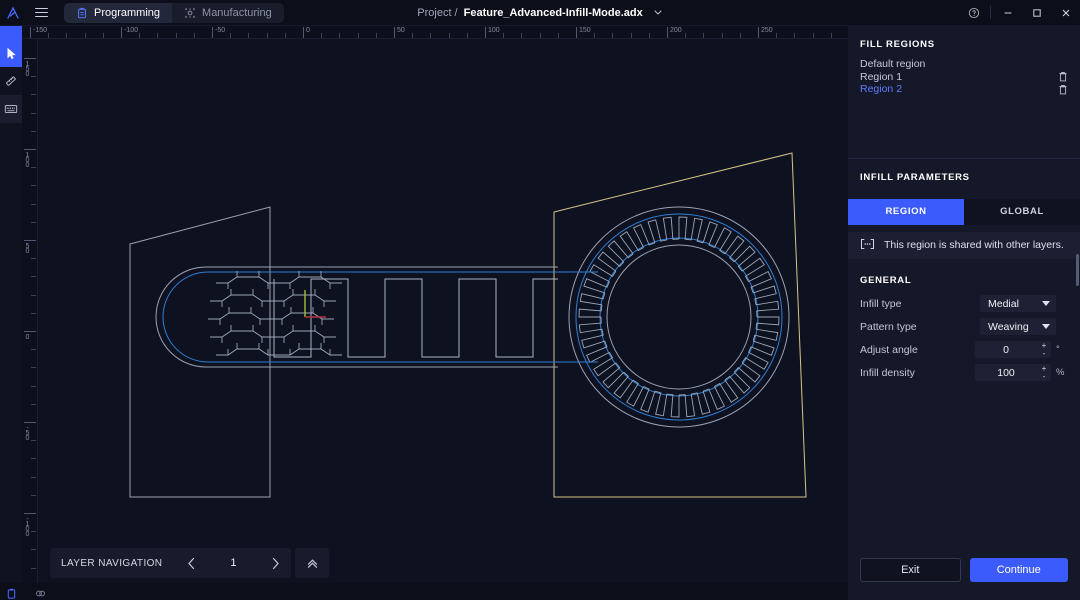  What do you see at coordinates (585, 30) in the screenshot?
I see `ruler-label: 150` at bounding box center [585, 30].